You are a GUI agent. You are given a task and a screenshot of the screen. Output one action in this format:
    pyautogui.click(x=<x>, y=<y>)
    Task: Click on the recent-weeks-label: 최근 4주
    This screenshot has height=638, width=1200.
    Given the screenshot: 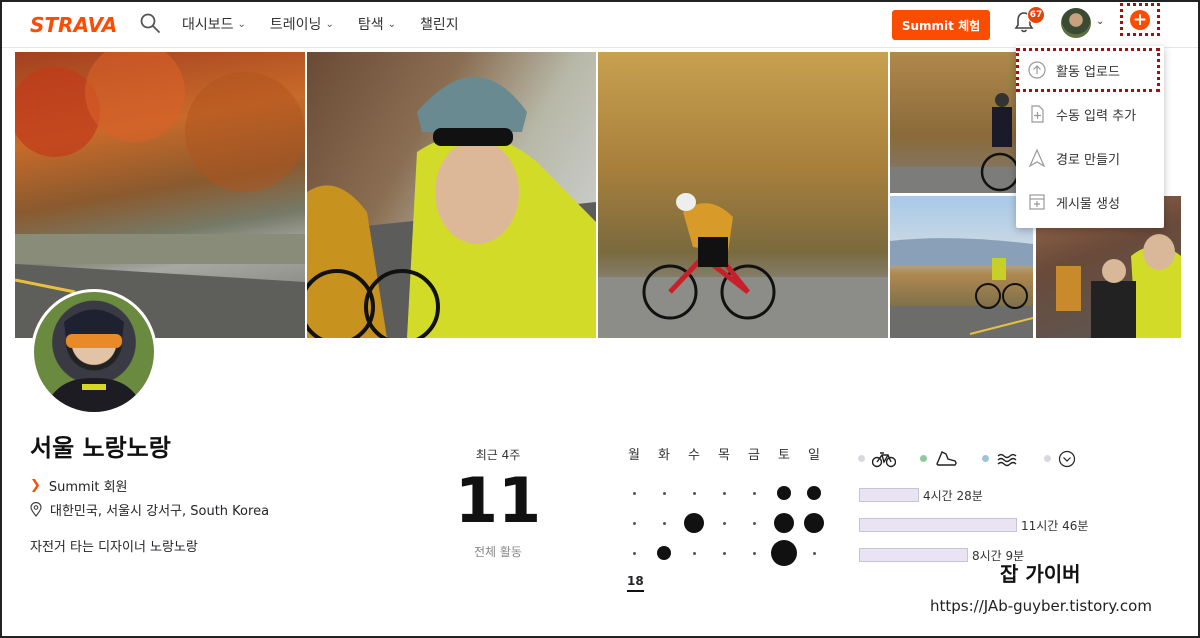 What is the action you would take?
    pyautogui.click(x=498, y=455)
    